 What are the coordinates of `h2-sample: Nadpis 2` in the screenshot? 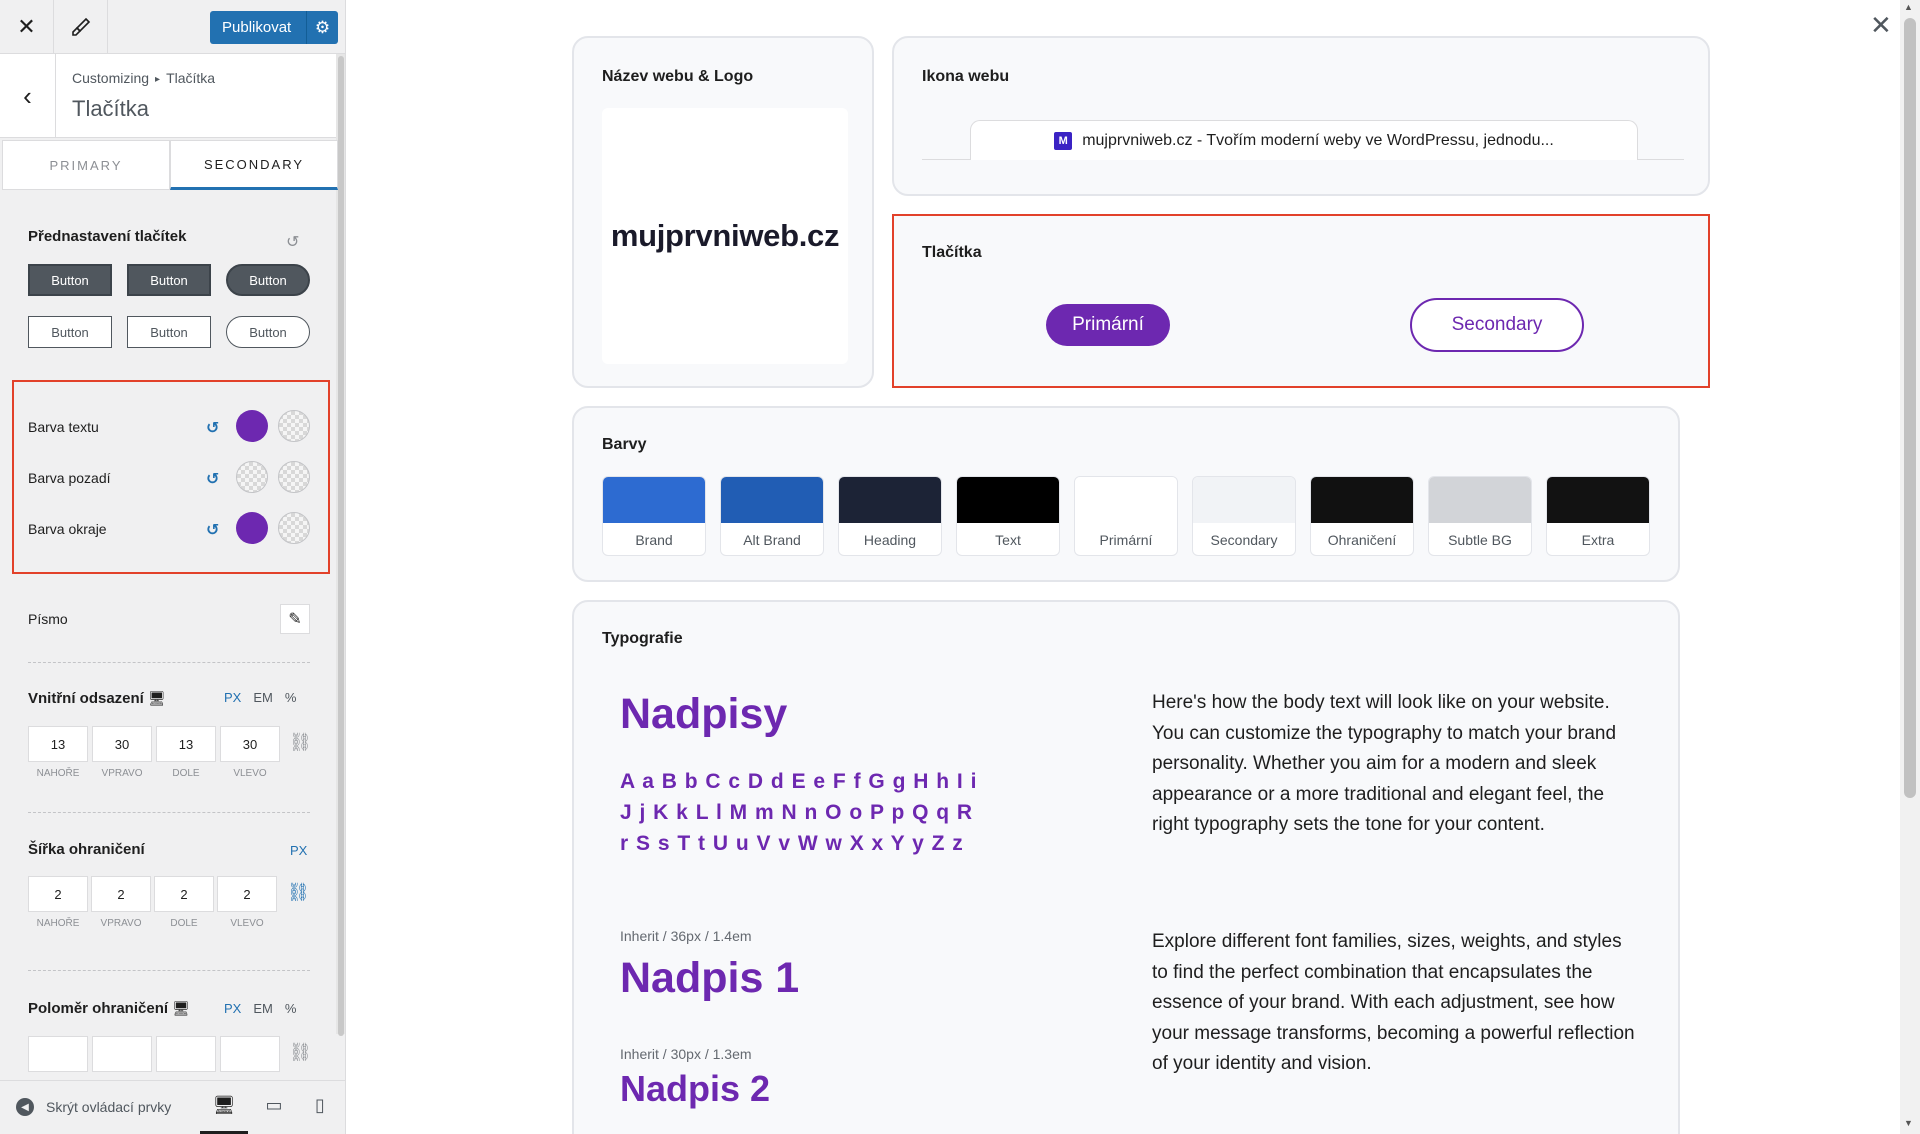 It's located at (695, 1088).